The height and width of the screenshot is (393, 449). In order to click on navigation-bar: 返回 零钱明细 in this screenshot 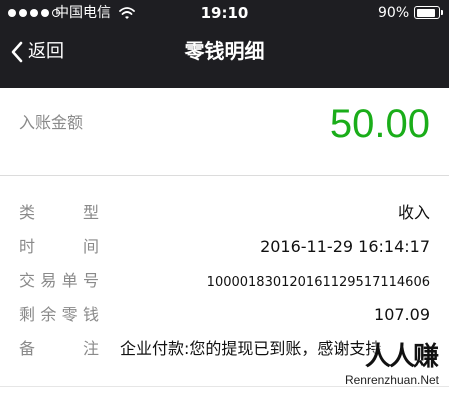, I will do `click(224, 52)`.